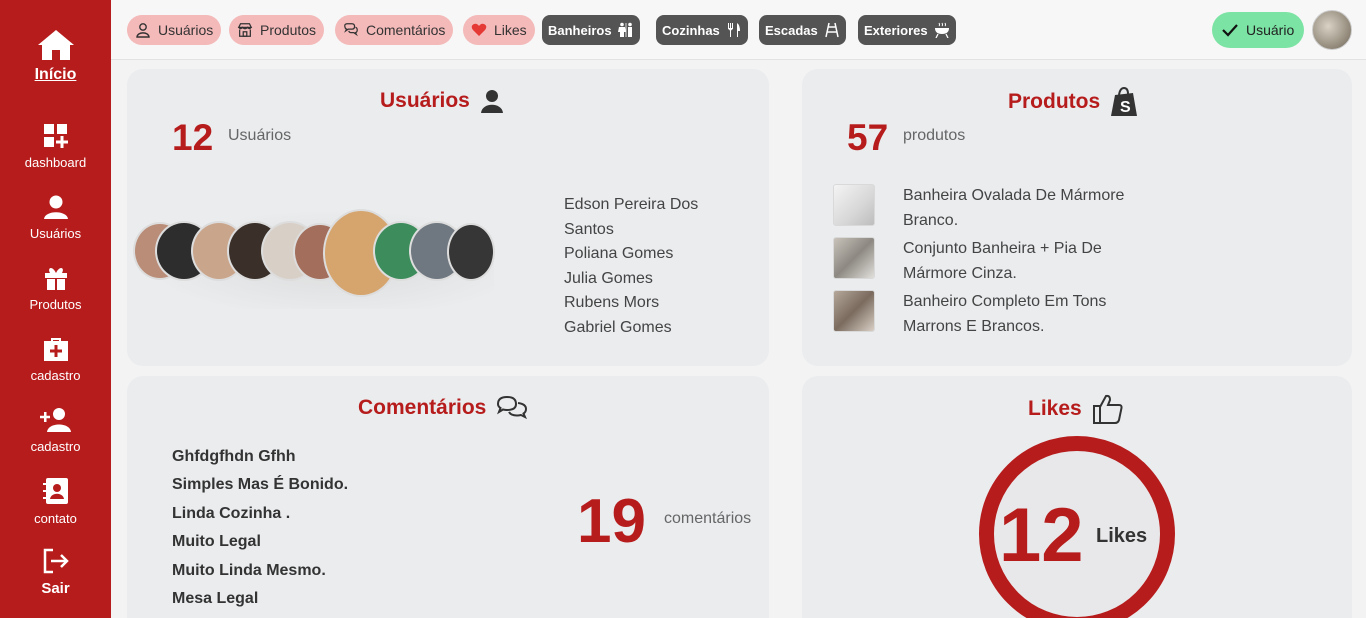 This screenshot has height=618, width=1366. I want to click on user-label: Usuário, so click(1270, 30).